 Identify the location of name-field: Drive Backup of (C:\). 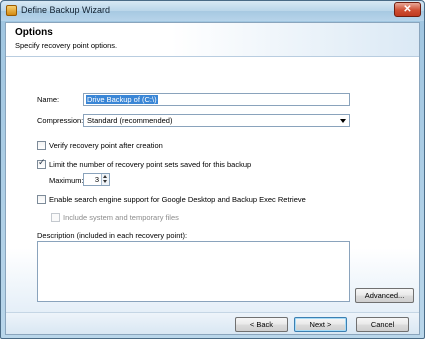
(216, 99).